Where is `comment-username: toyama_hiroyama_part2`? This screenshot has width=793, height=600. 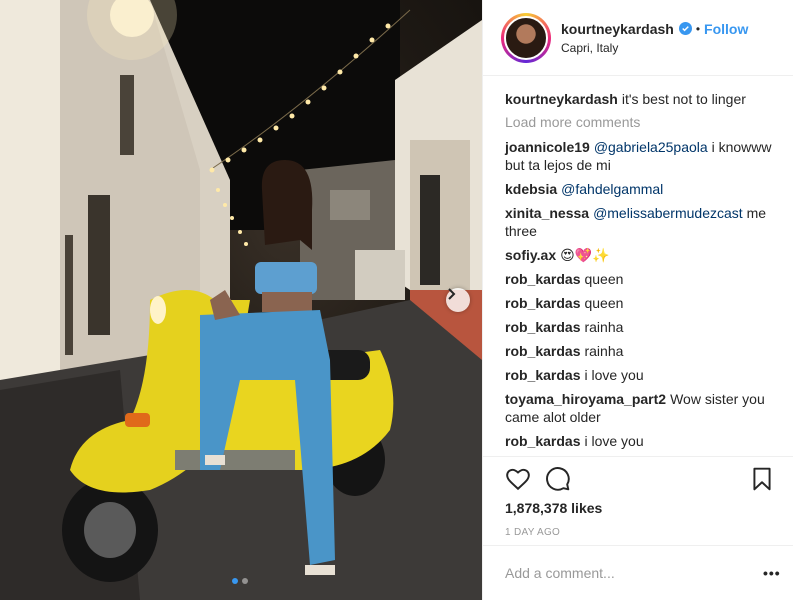
comment-username: toyama_hiroyama_part2 is located at coordinates (585, 399).